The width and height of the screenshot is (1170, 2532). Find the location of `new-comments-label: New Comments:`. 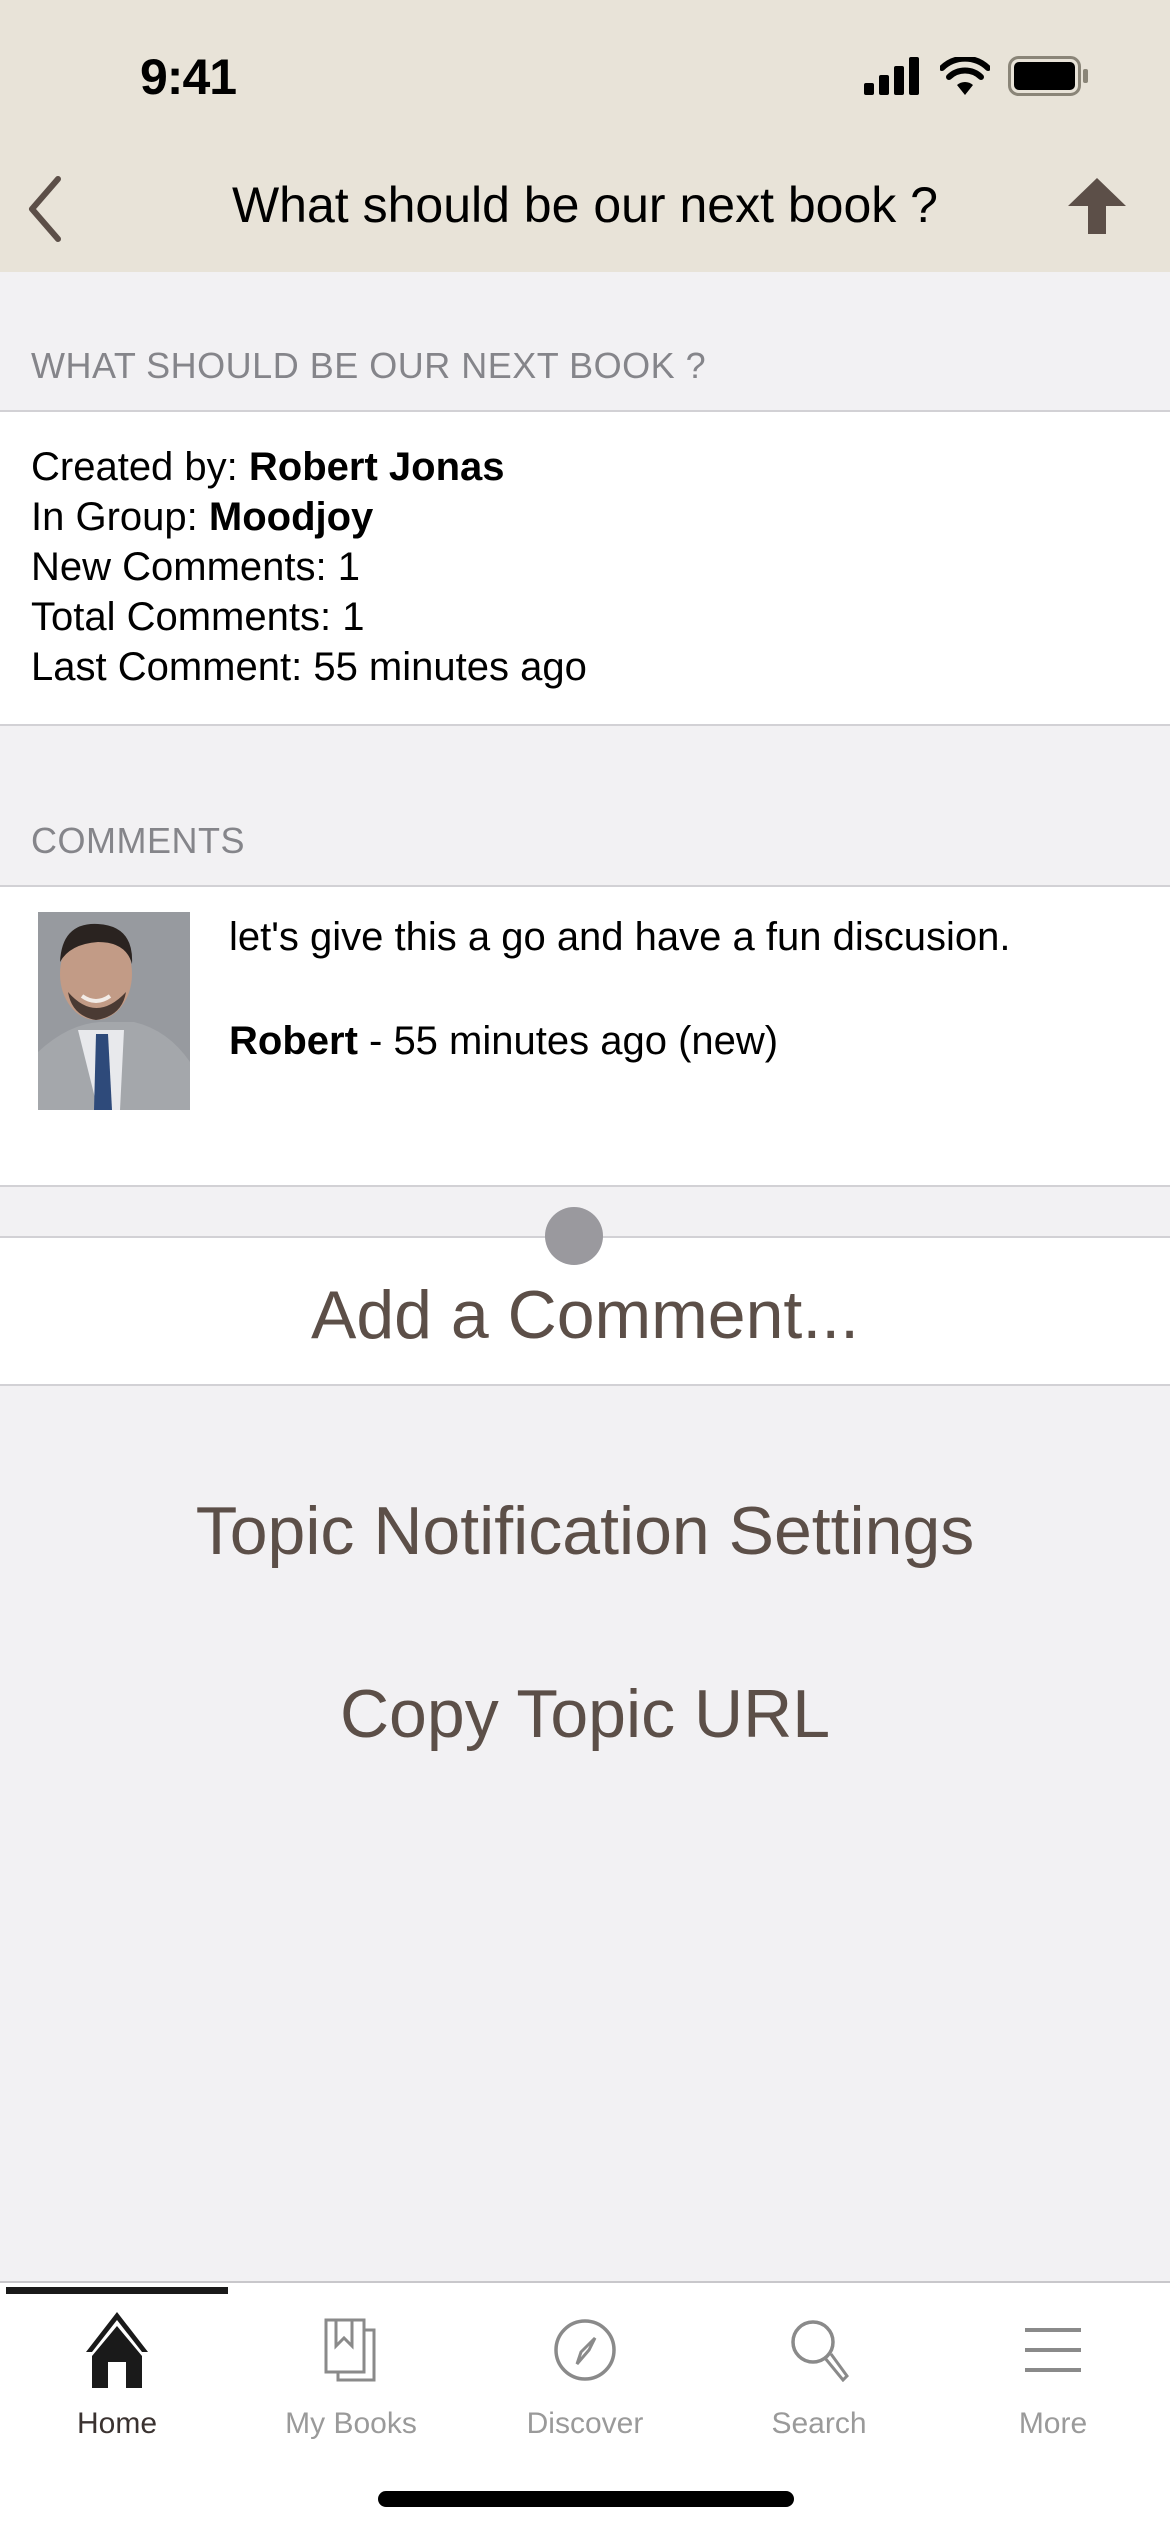

new-comments-label: New Comments: is located at coordinates (184, 567).